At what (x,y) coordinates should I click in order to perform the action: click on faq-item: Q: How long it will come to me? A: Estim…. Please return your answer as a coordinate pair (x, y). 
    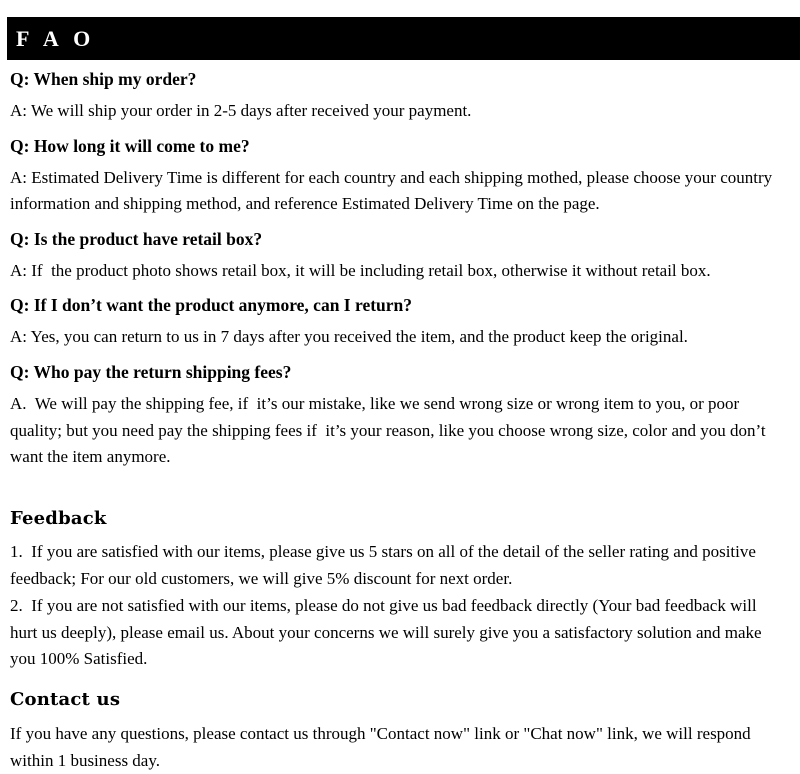
    Looking at the image, I should click on (399, 176).